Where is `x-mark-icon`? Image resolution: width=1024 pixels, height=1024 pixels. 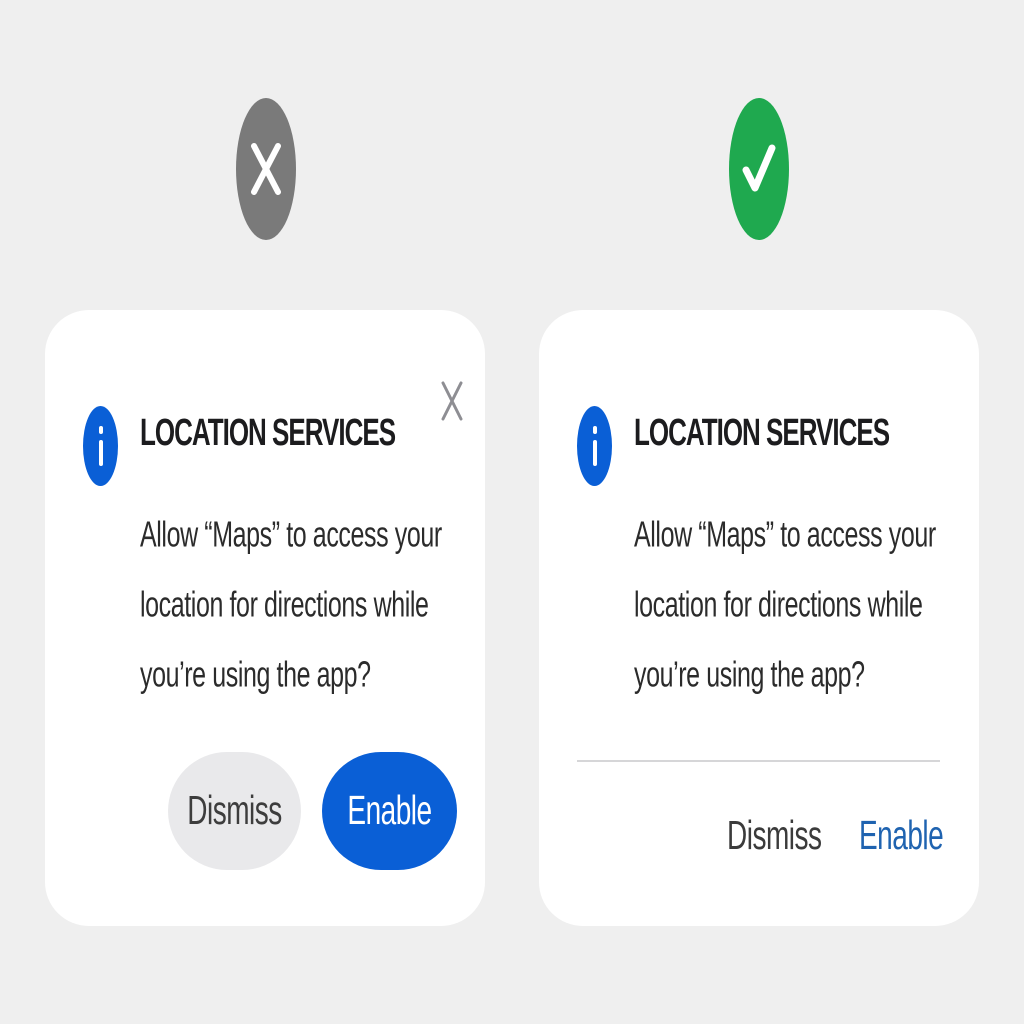
x-mark-icon is located at coordinates (266, 169).